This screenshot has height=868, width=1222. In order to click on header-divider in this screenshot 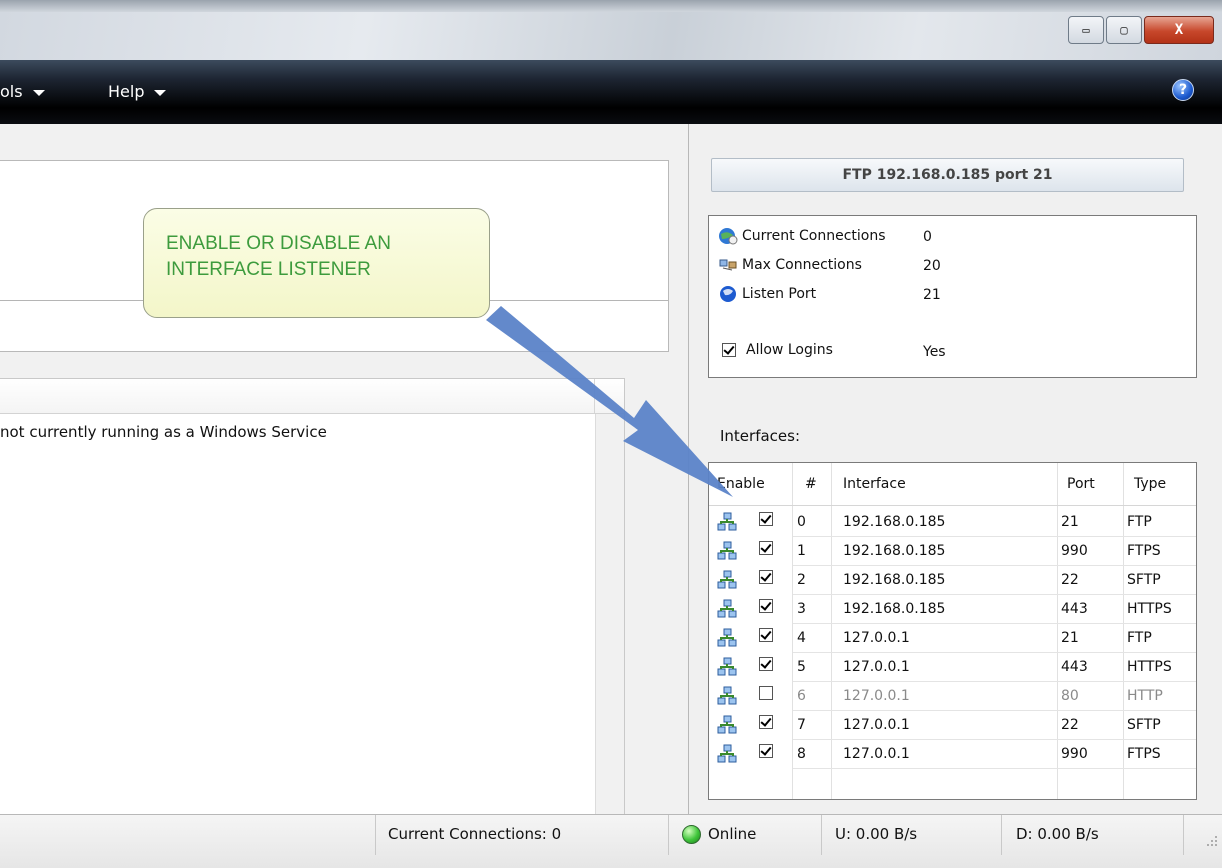, I will do `click(952, 505)`.